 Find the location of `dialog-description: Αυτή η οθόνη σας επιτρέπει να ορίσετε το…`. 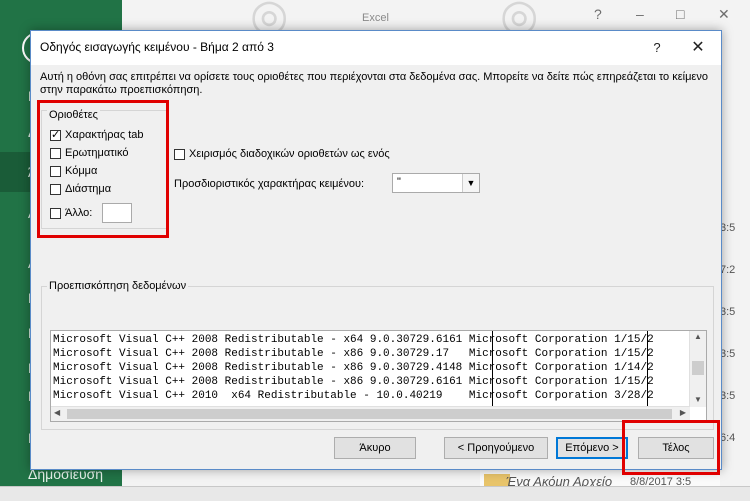

dialog-description: Αυτή η οθόνη σας επιτρέπει να ορίσετε το… is located at coordinates (374, 83).